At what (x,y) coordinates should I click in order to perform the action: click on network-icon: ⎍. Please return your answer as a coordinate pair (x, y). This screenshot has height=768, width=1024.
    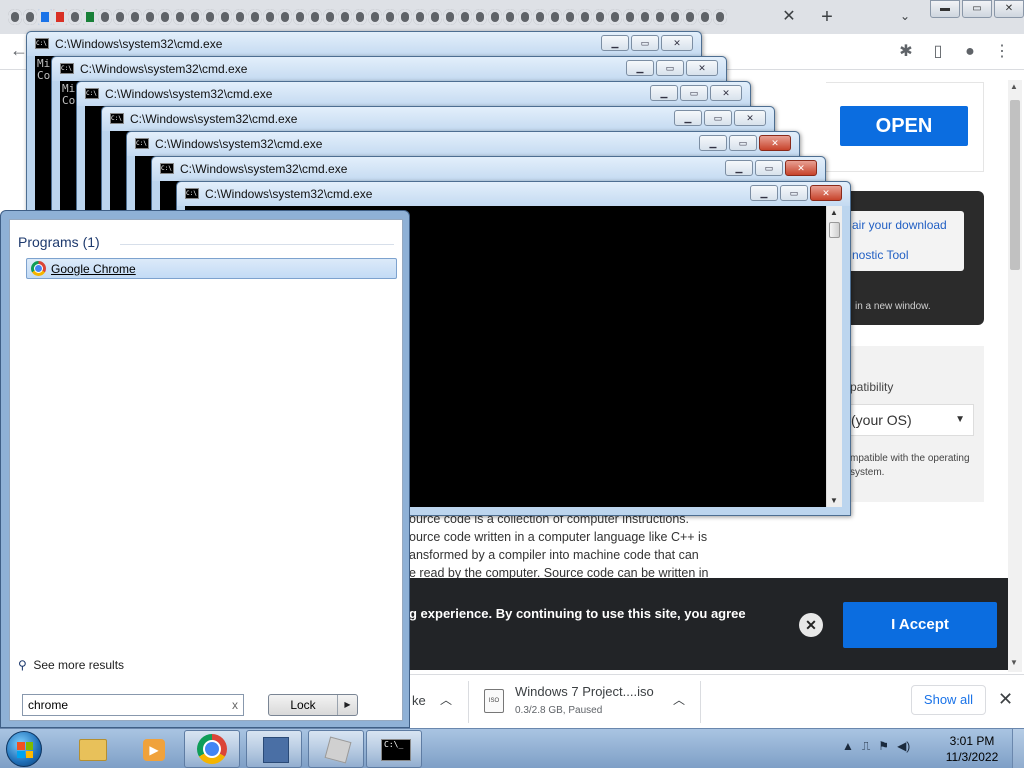
    Looking at the image, I should click on (866, 746).